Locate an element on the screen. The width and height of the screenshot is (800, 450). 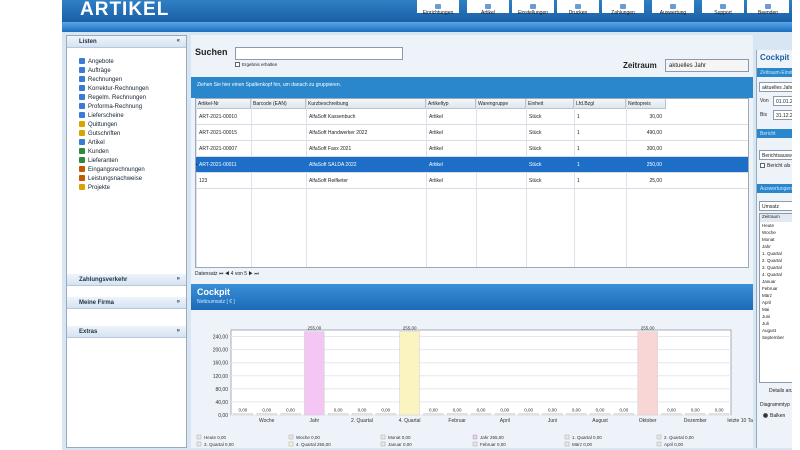
sidebar-item-eingangsrechnungen: Eingangsrechnungen is located at coordinates (112, 170).